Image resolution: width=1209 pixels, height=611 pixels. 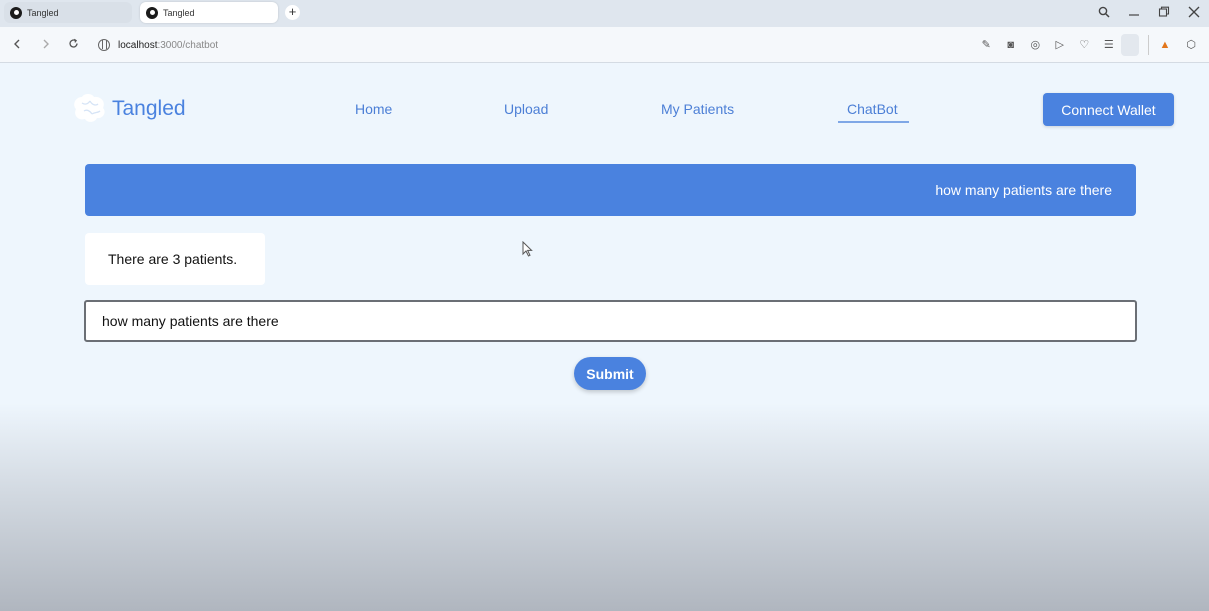 I want to click on window-controls, so click(x=1149, y=13).